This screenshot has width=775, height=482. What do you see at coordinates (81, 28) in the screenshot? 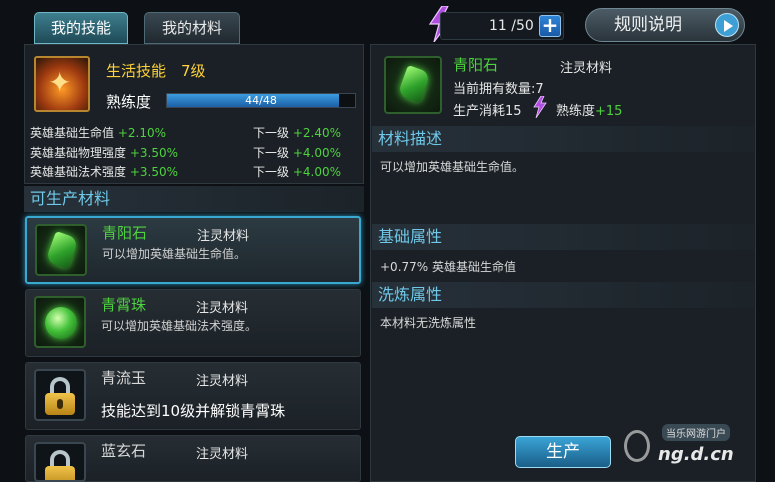
I see `tab-my-skills: 我的技能` at bounding box center [81, 28].